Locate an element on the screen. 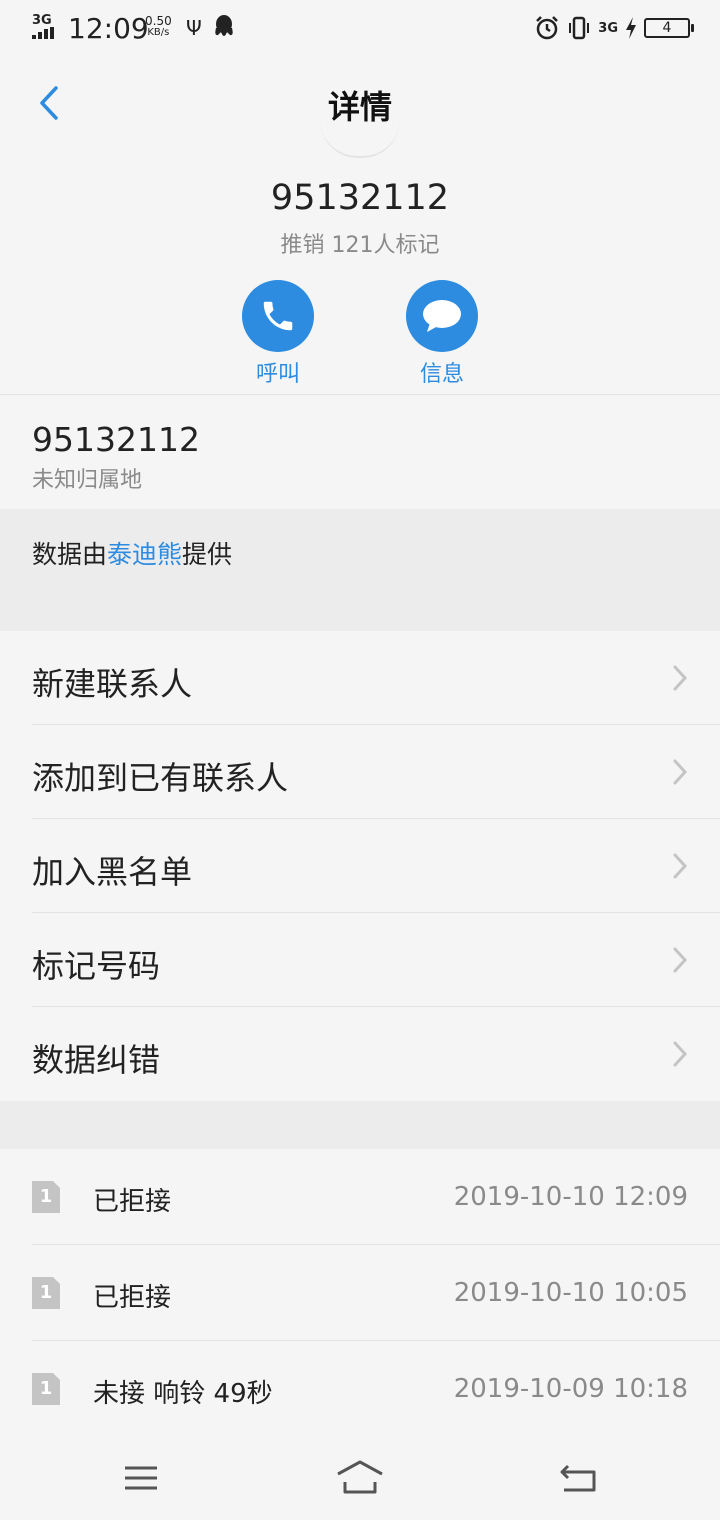 This screenshot has height=1520, width=720. menu-item-label: 标记号码 is located at coordinates (96, 966).